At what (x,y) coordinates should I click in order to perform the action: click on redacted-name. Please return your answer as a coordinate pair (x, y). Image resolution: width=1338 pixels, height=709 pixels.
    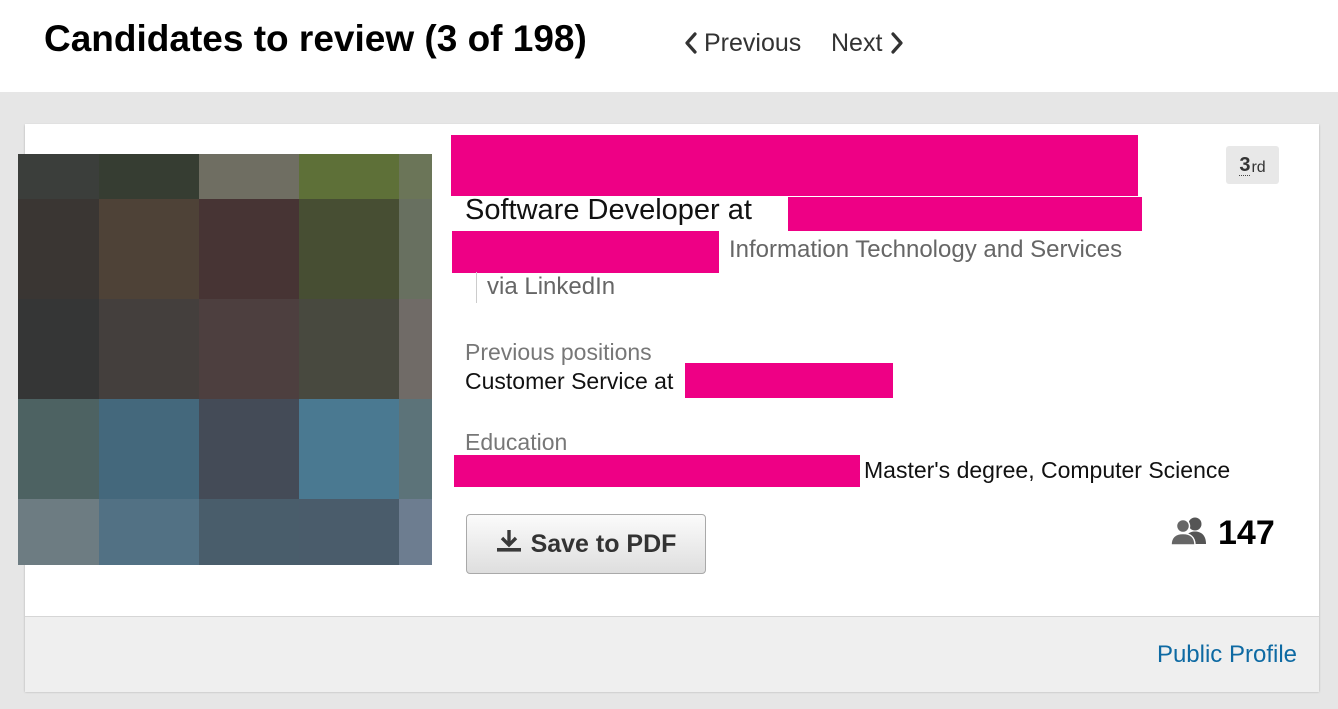
    Looking at the image, I should click on (794, 165).